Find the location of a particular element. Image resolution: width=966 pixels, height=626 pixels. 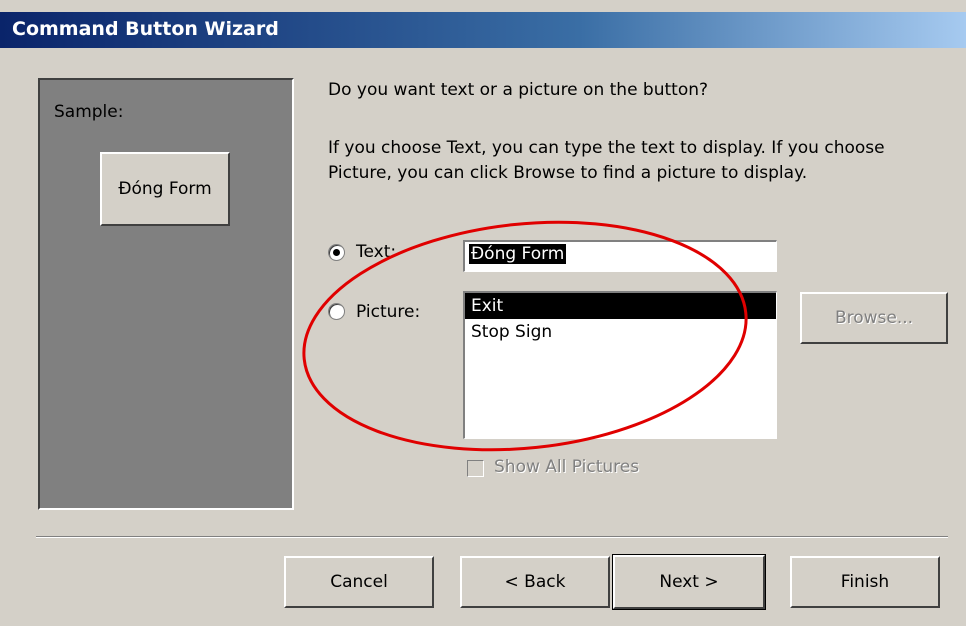

title-bar: Command Button Wizard is located at coordinates (483, 30).